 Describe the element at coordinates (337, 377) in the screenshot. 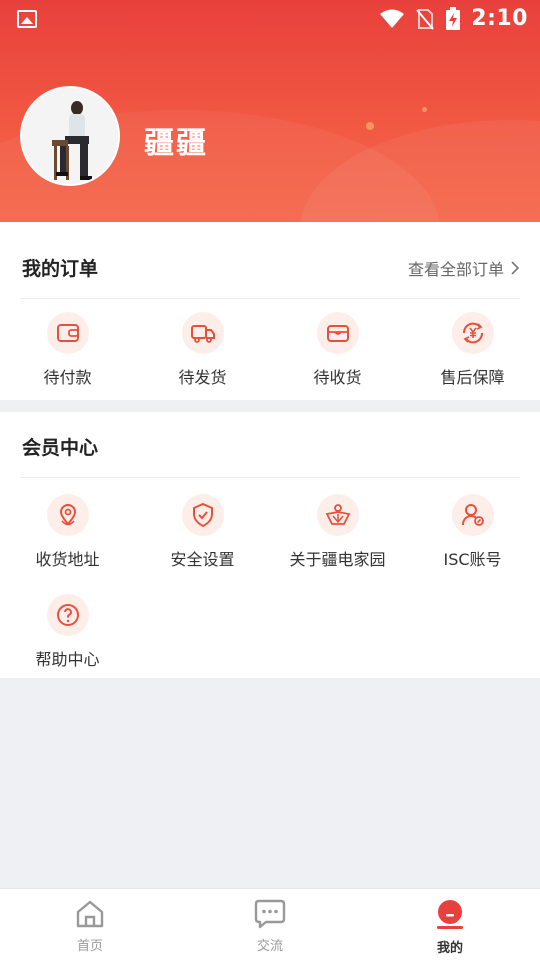

I see `order-item-label: 待收货` at that location.